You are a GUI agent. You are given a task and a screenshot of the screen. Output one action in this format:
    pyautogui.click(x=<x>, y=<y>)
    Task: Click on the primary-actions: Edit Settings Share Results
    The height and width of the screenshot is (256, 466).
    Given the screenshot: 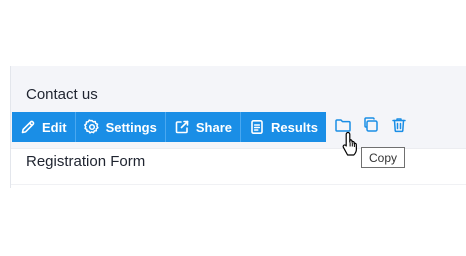 What is the action you would take?
    pyautogui.click(x=169, y=127)
    